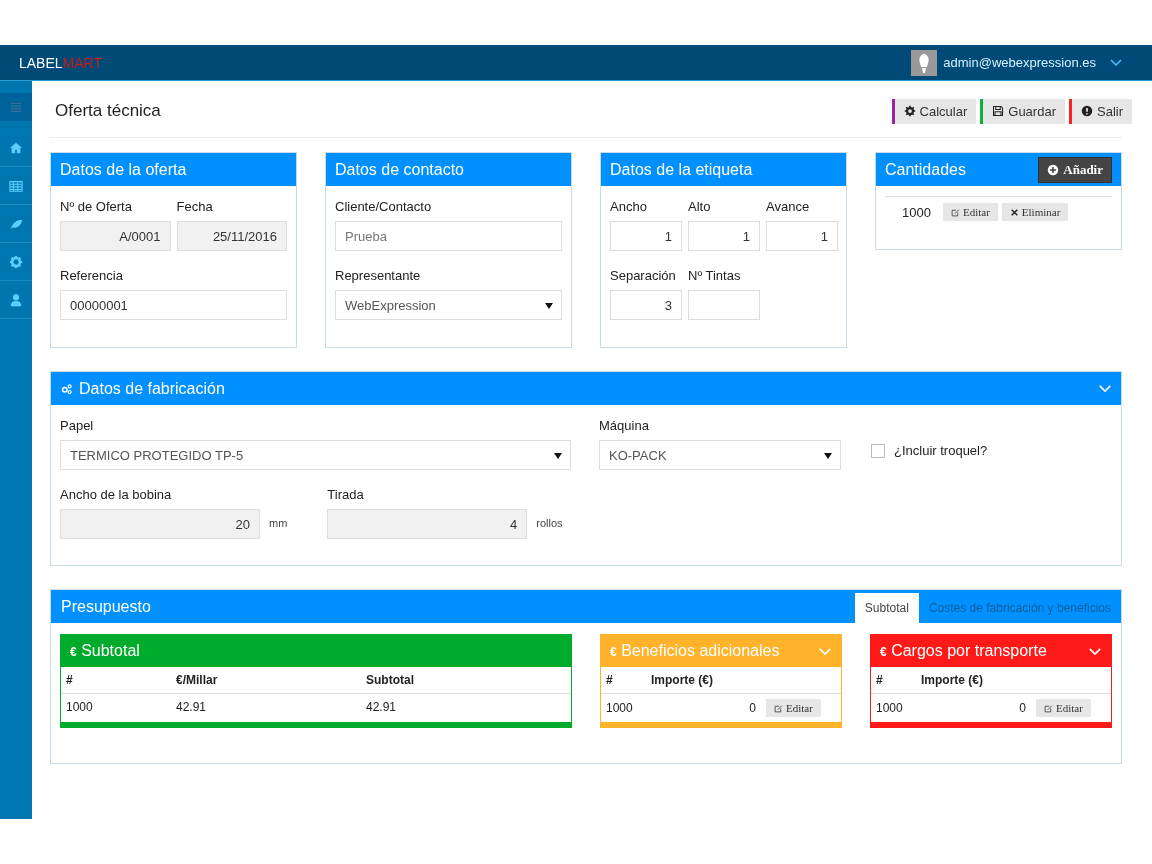  I want to click on user-email: admin@webexpression.es, so click(1019, 62).